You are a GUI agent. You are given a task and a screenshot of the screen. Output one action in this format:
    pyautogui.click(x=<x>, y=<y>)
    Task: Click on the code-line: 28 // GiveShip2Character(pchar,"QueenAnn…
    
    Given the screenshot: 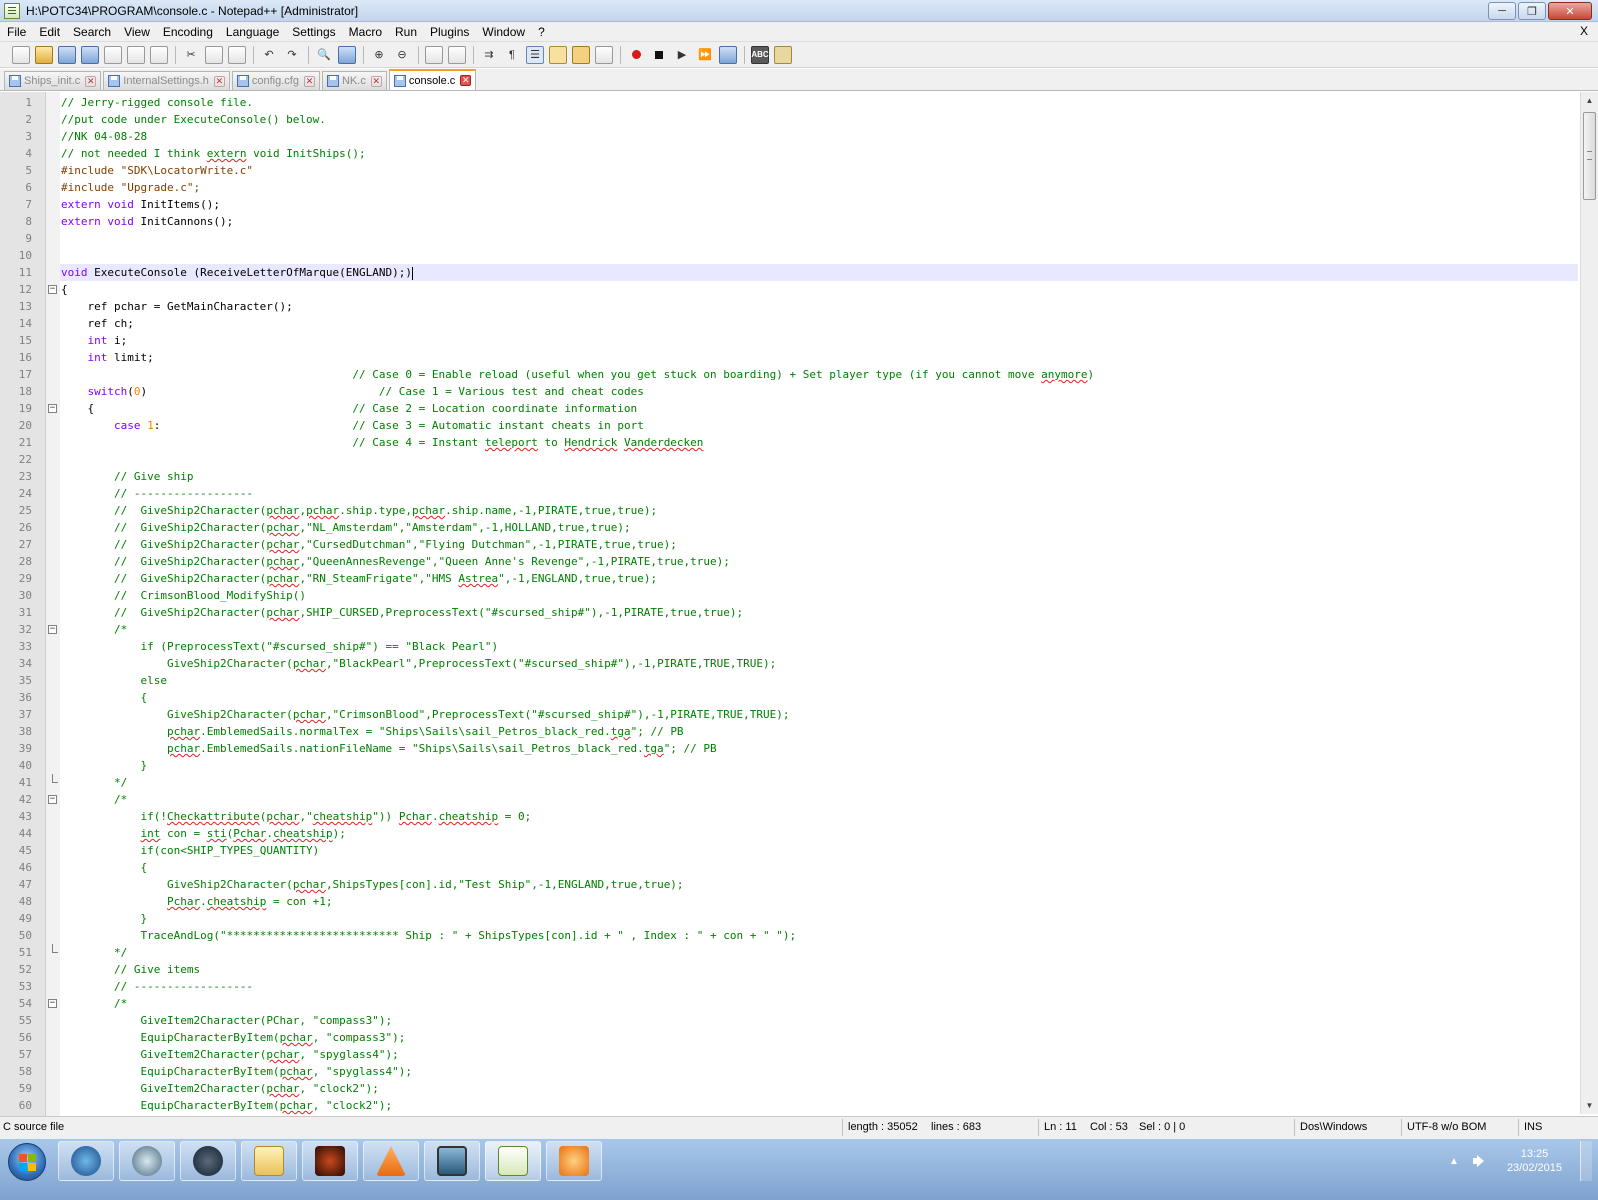 What is the action you would take?
    pyautogui.click(x=798, y=561)
    